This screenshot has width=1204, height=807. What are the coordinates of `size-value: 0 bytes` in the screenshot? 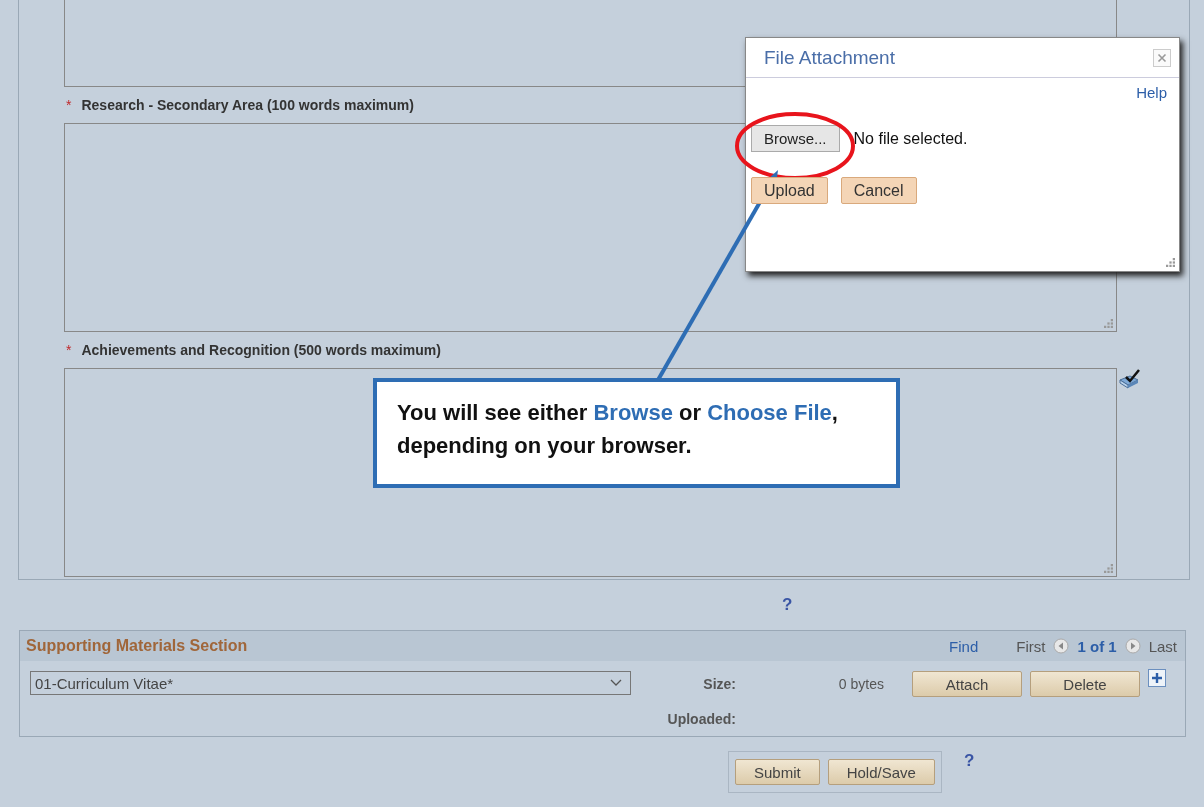 It's located at (860, 684).